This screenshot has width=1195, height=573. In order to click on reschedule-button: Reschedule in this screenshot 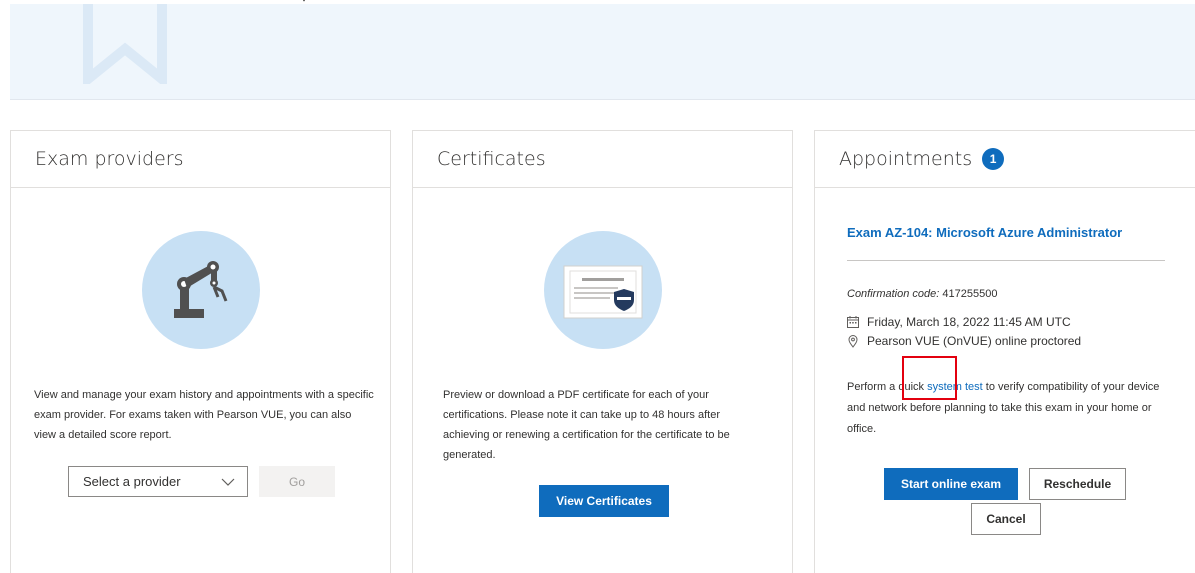, I will do `click(1077, 484)`.